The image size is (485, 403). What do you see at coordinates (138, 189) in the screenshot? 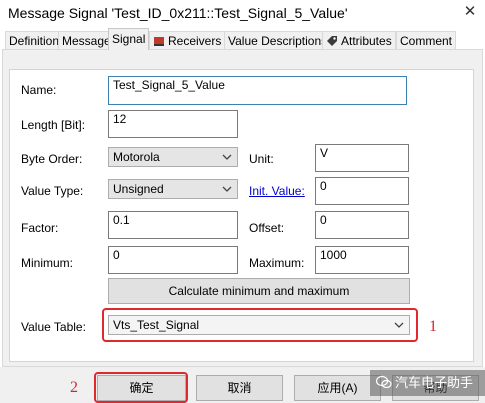
I see `value-type-value: Unsigned` at bounding box center [138, 189].